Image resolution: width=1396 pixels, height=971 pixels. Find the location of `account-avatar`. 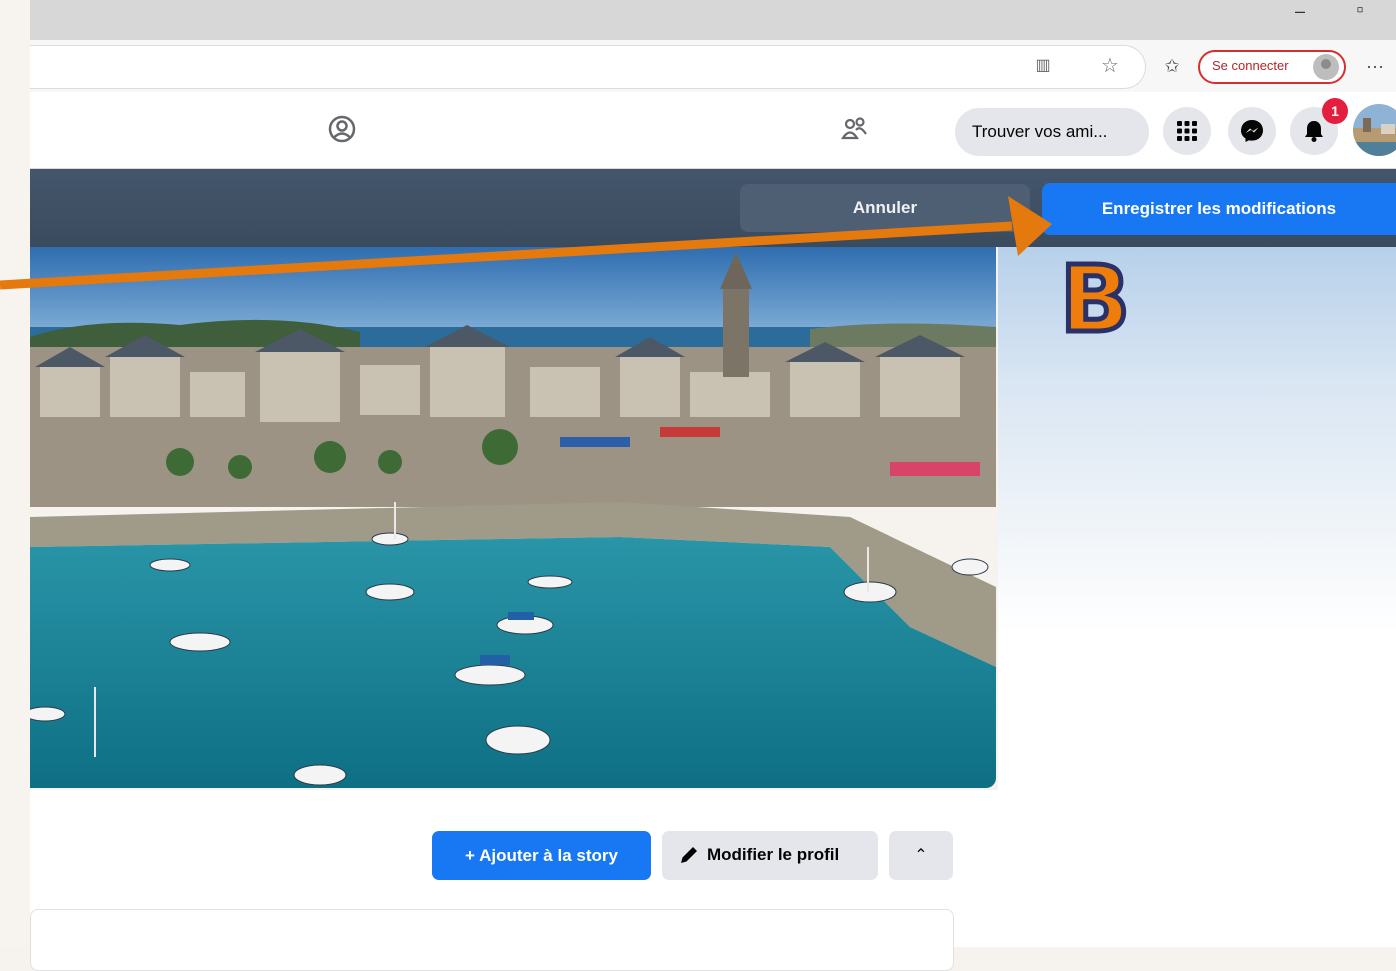

account-avatar is located at coordinates (1374, 130).